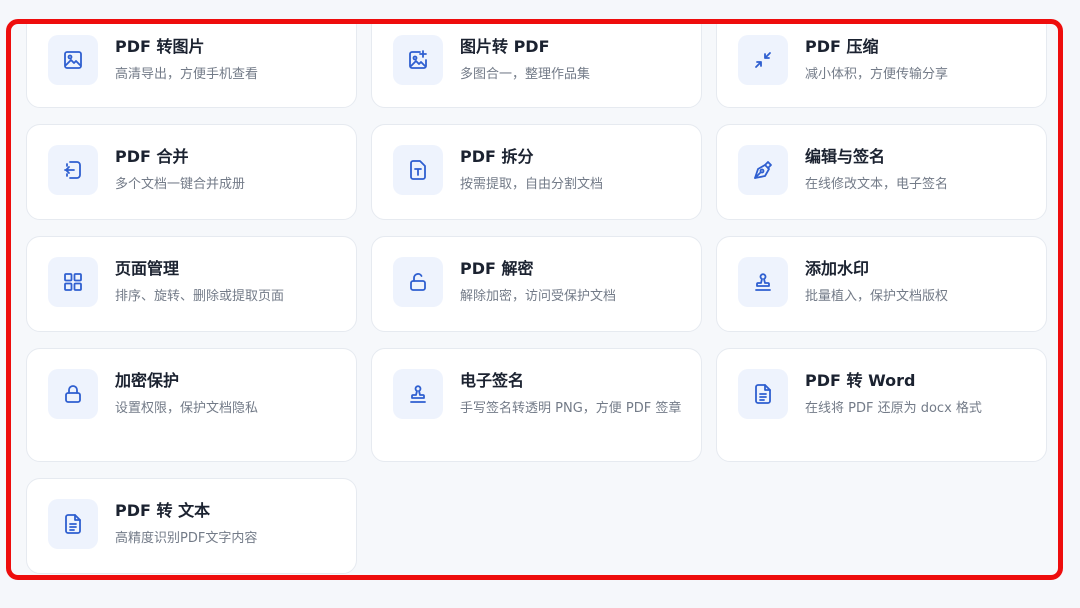 This screenshot has width=1080, height=608. What do you see at coordinates (881, 172) in the screenshot?
I see `tool-card-edit-sign: 编辑与签名 在线修改文本，电子签名` at bounding box center [881, 172].